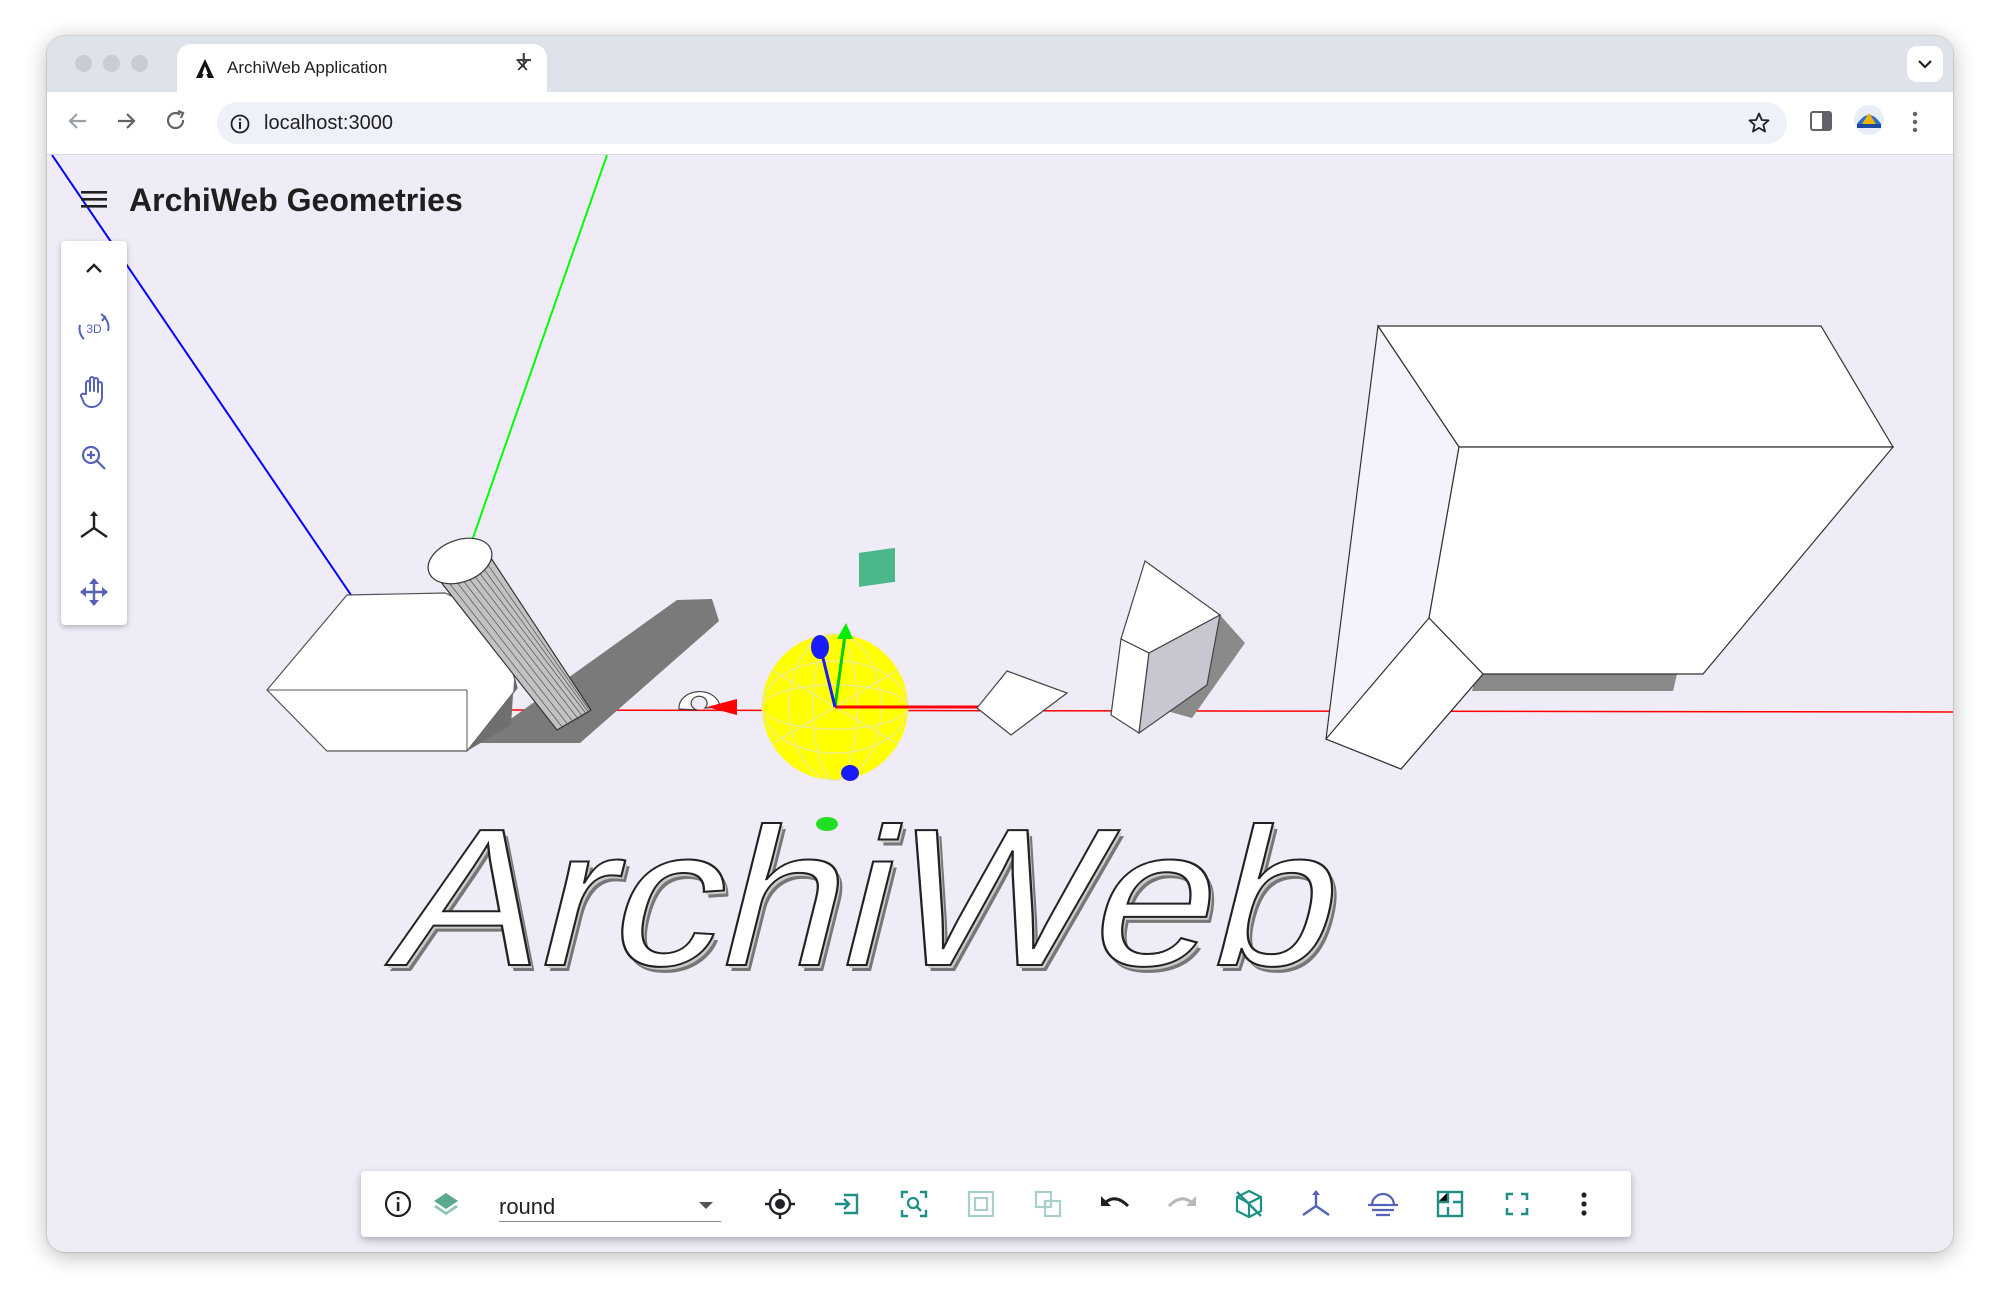 Image resolution: width=2000 pixels, height=1310 pixels. I want to click on forward-button, so click(126, 123).